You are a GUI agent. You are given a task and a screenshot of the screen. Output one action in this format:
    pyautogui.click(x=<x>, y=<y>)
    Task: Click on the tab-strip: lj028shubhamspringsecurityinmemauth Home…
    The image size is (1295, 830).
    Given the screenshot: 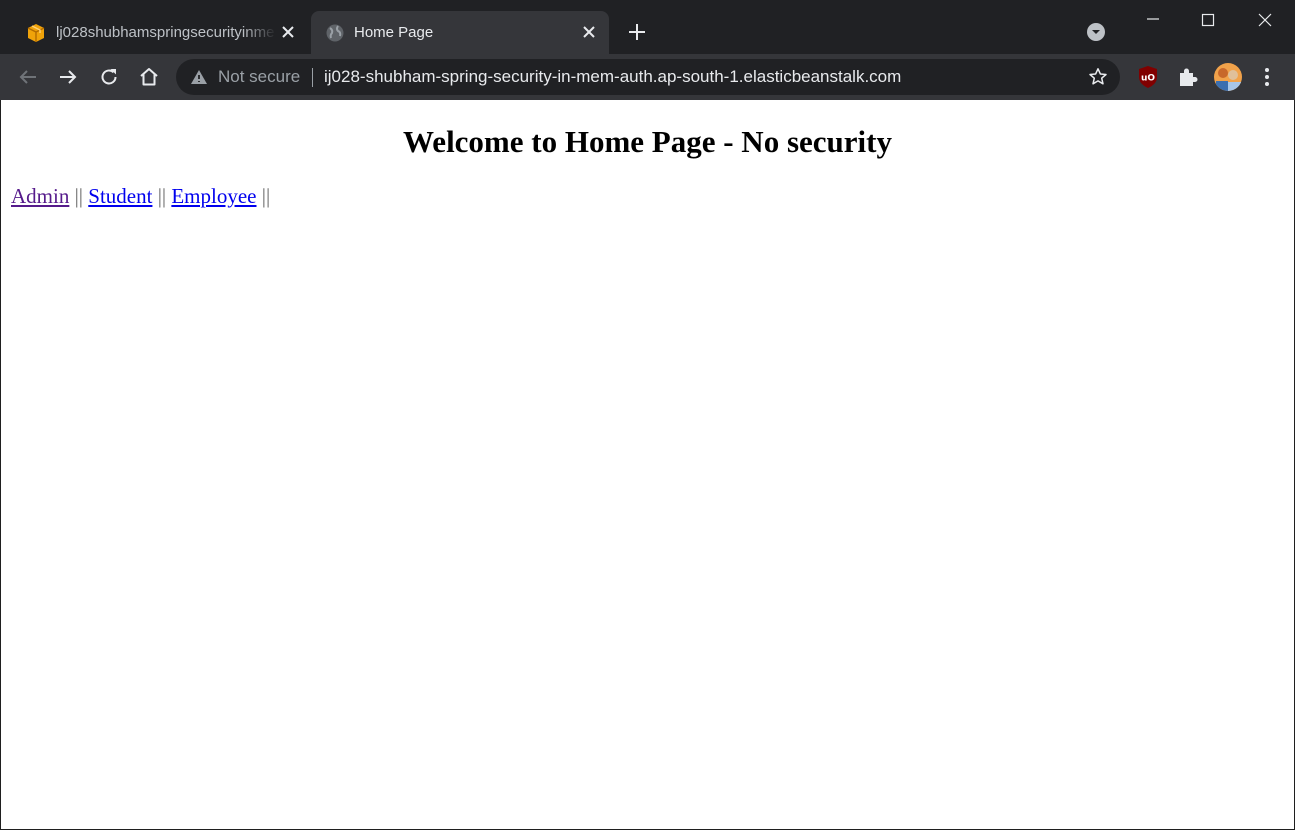 What is the action you would take?
    pyautogui.click(x=647, y=27)
    